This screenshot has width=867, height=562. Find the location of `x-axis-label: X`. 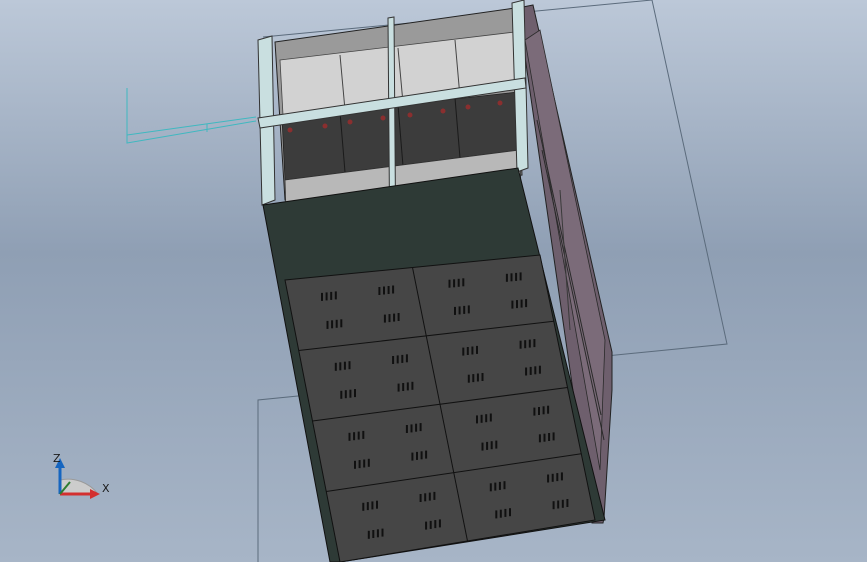

x-axis-label: X is located at coordinates (106, 488).